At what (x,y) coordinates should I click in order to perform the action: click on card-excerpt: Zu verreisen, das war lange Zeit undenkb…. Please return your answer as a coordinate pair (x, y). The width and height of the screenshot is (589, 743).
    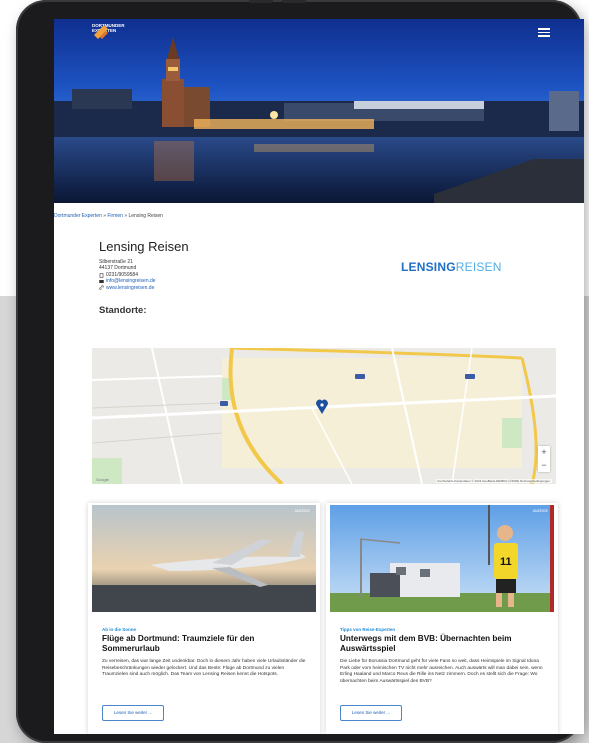
    Looking at the image, I should click on (204, 668).